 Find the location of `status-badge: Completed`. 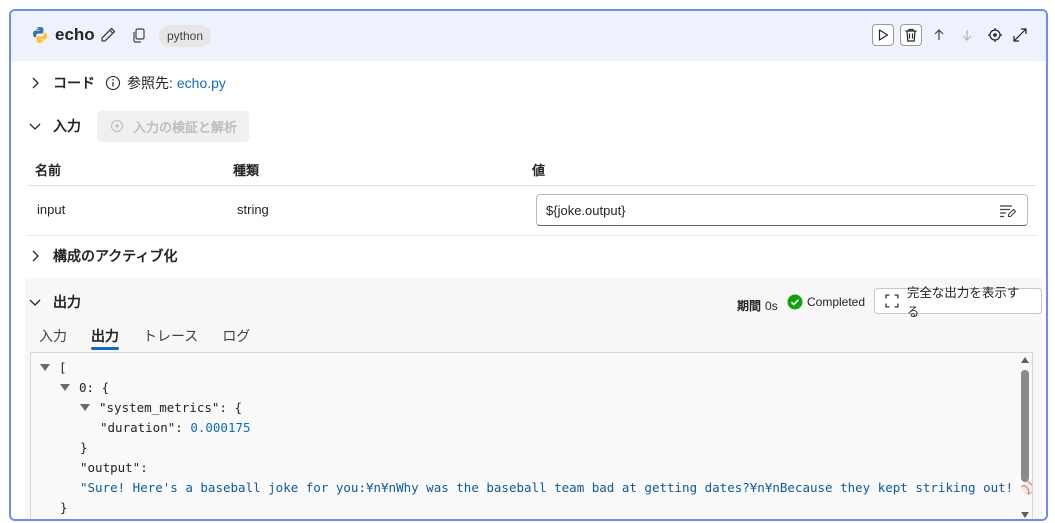

status-badge: Completed is located at coordinates (826, 302).